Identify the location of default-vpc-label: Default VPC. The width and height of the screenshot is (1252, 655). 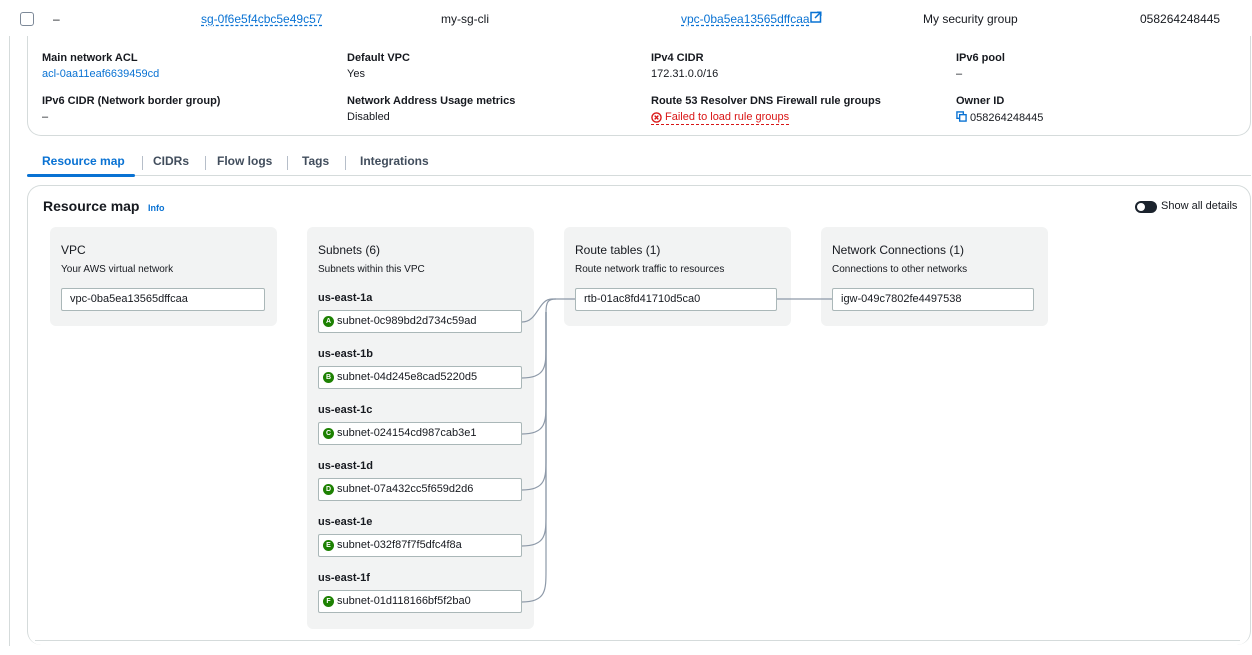
(378, 58).